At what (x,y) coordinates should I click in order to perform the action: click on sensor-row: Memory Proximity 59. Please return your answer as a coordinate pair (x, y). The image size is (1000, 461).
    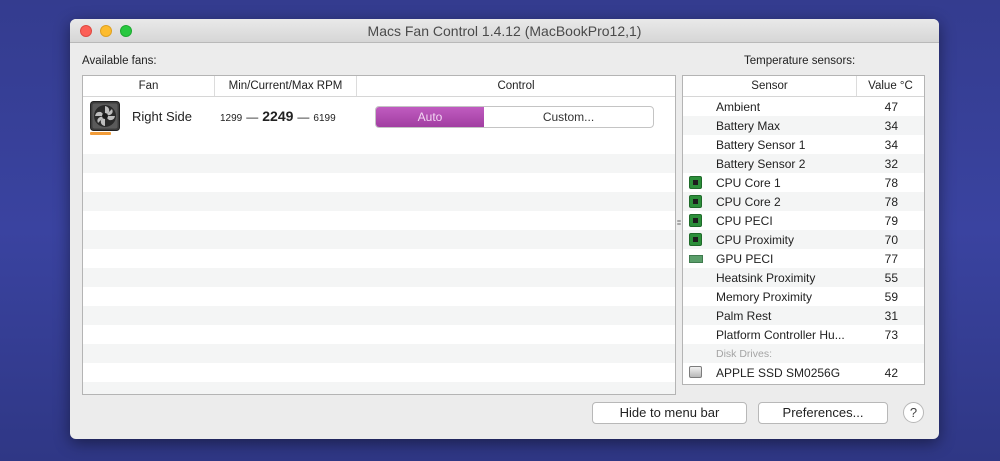
    Looking at the image, I should click on (803, 296).